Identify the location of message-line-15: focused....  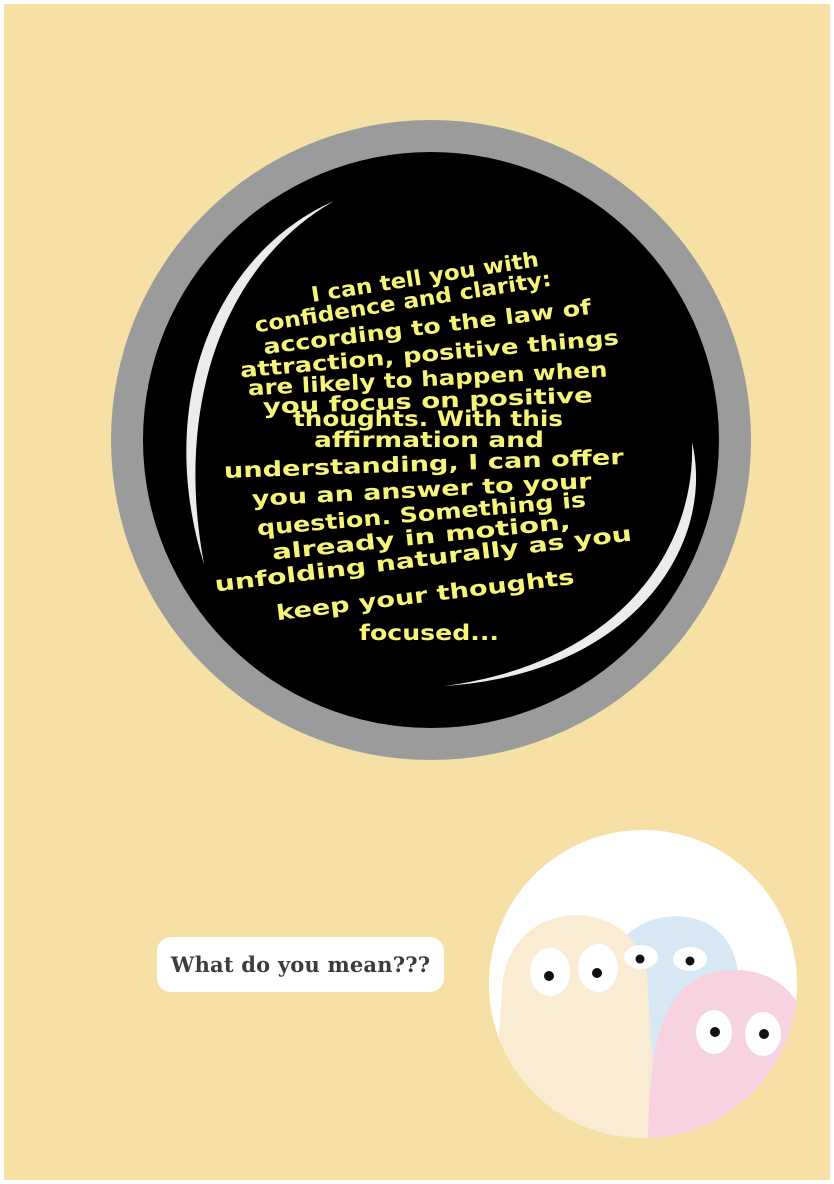
(429, 633).